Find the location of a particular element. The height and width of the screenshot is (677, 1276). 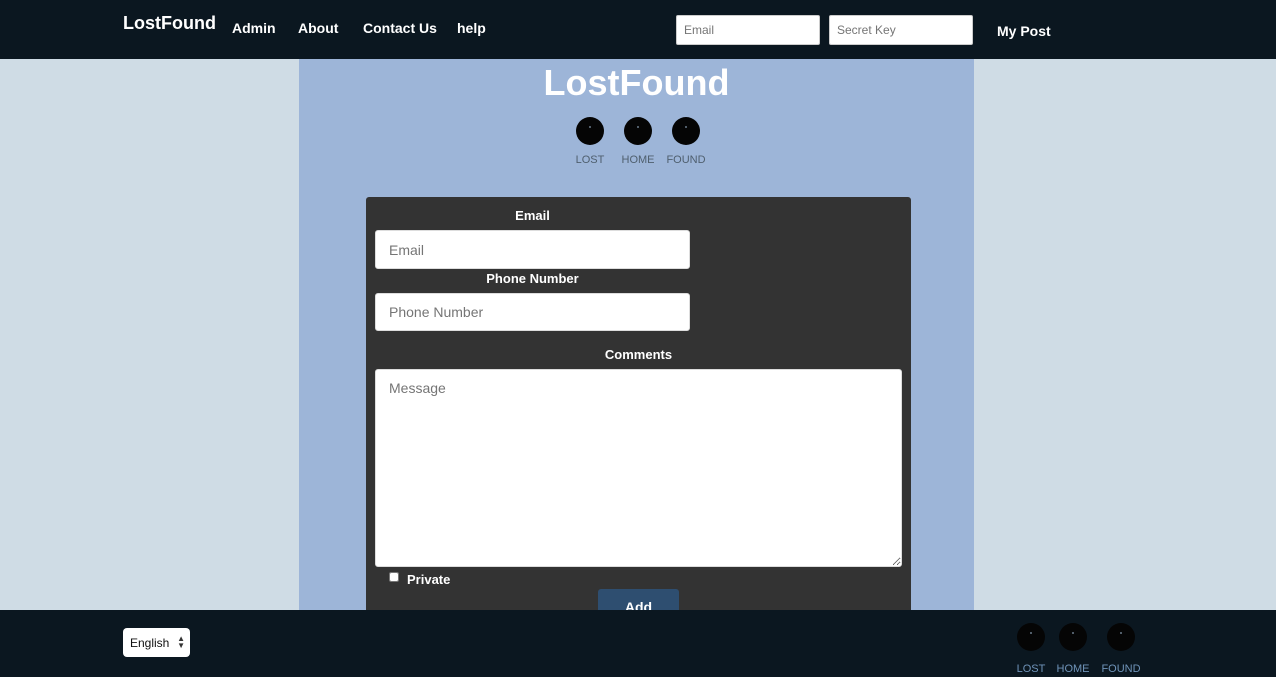

circle-nav-label: LOST is located at coordinates (590, 160).